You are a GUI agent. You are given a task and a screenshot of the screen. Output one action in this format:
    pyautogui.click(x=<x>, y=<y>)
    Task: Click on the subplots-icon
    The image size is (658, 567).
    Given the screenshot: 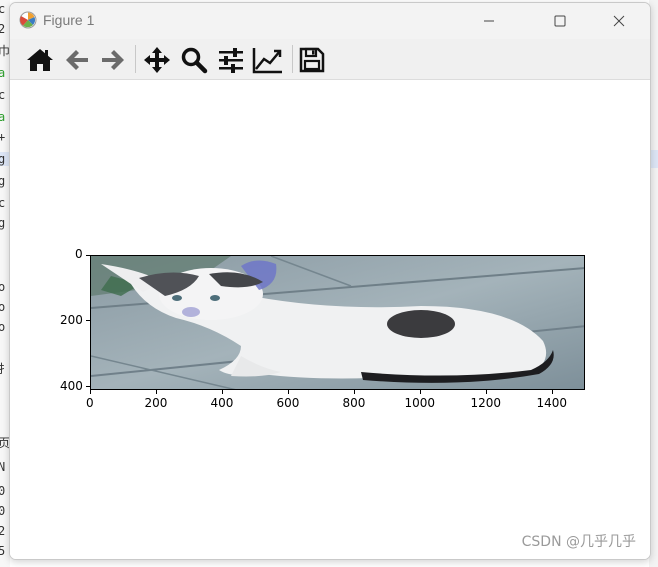 What is the action you would take?
    pyautogui.click(x=231, y=60)
    